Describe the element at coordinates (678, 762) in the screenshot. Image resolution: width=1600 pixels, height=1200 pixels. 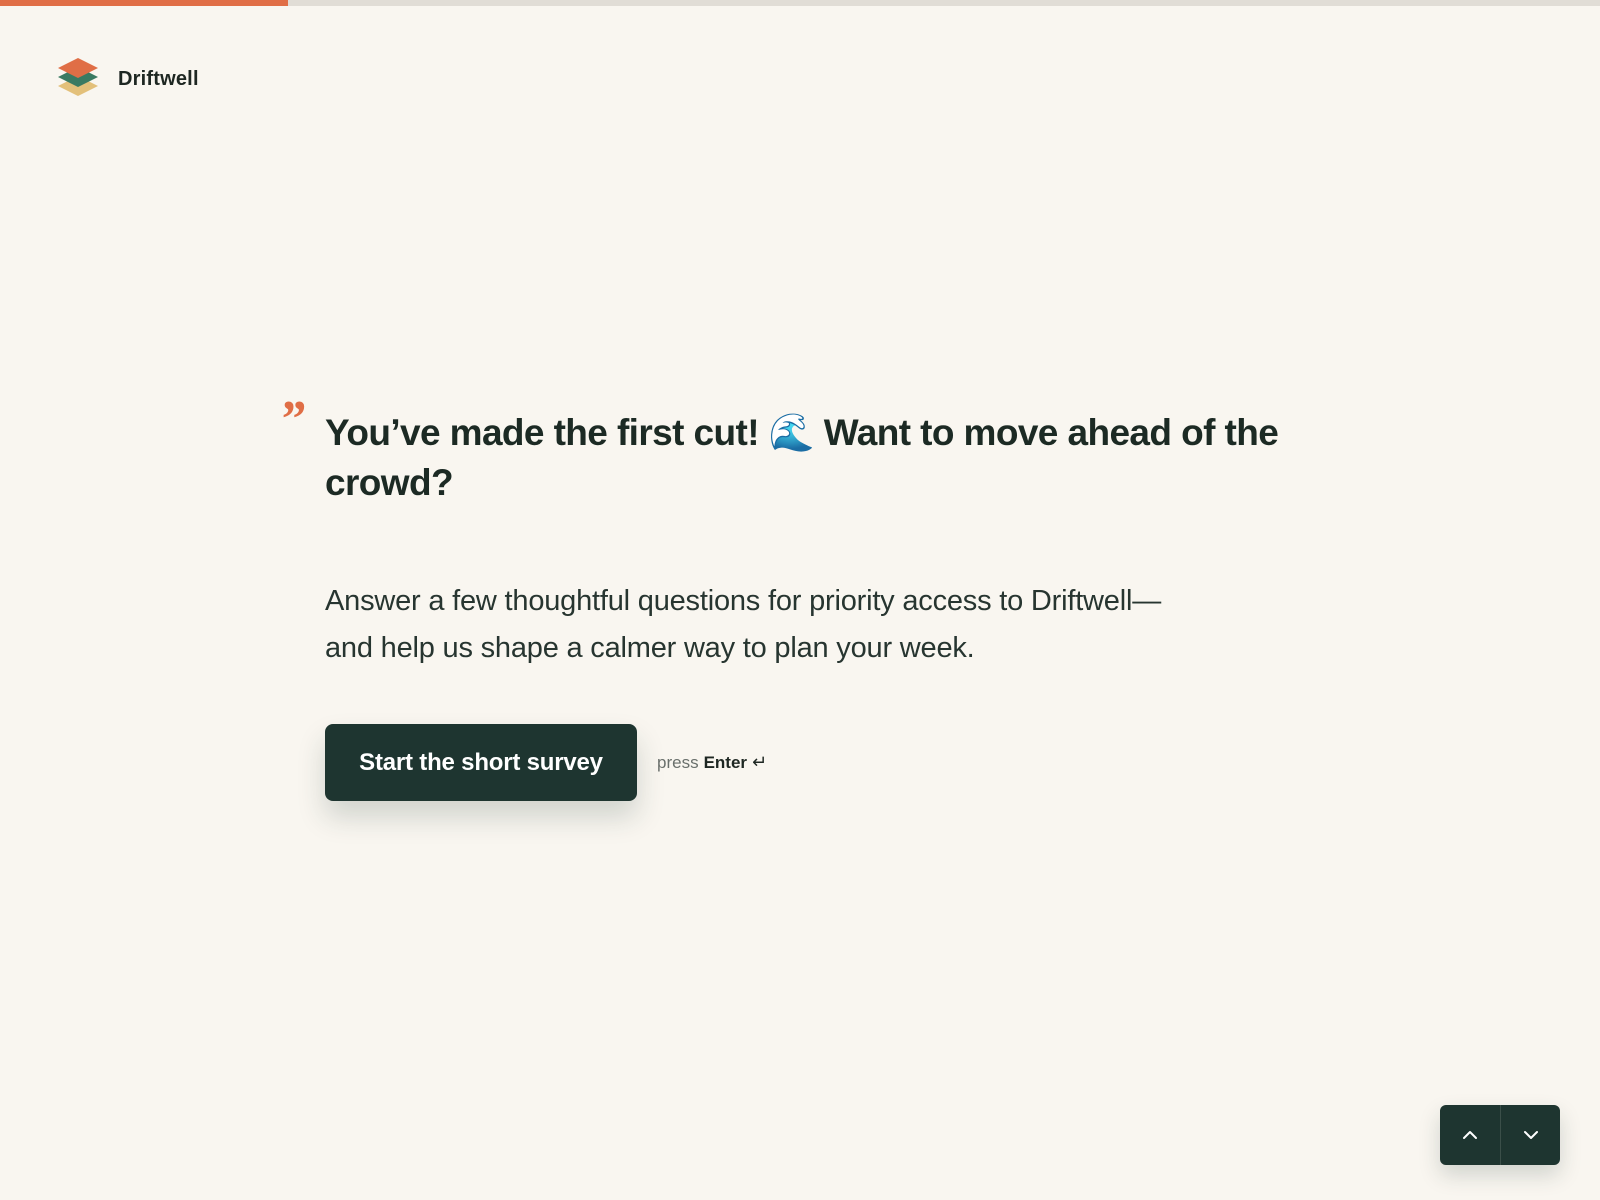
I see `hint-prefix: press` at that location.